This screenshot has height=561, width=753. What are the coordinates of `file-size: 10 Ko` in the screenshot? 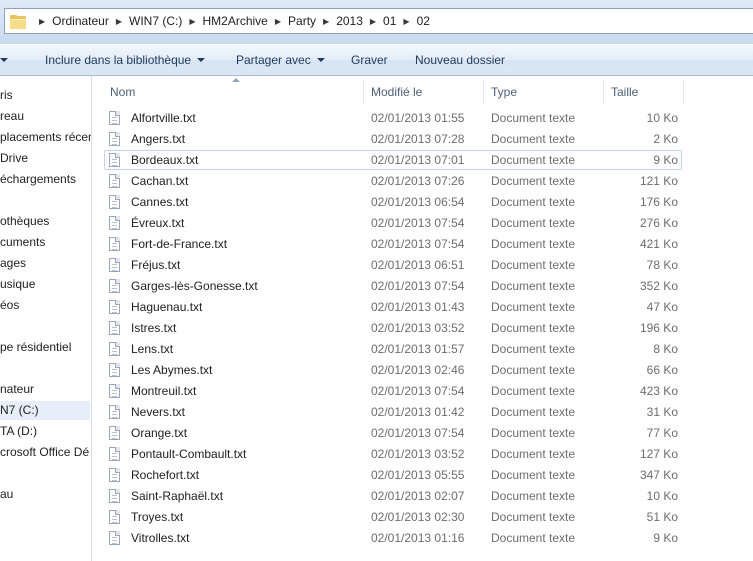 It's located at (662, 496).